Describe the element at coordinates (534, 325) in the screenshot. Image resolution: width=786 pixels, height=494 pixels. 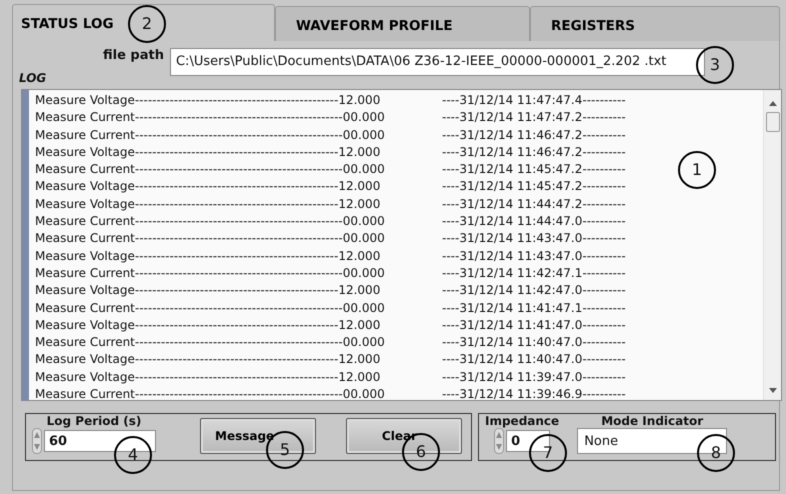
I see `log-timestamp: ----31/12/14 11:41:47.0----------` at that location.